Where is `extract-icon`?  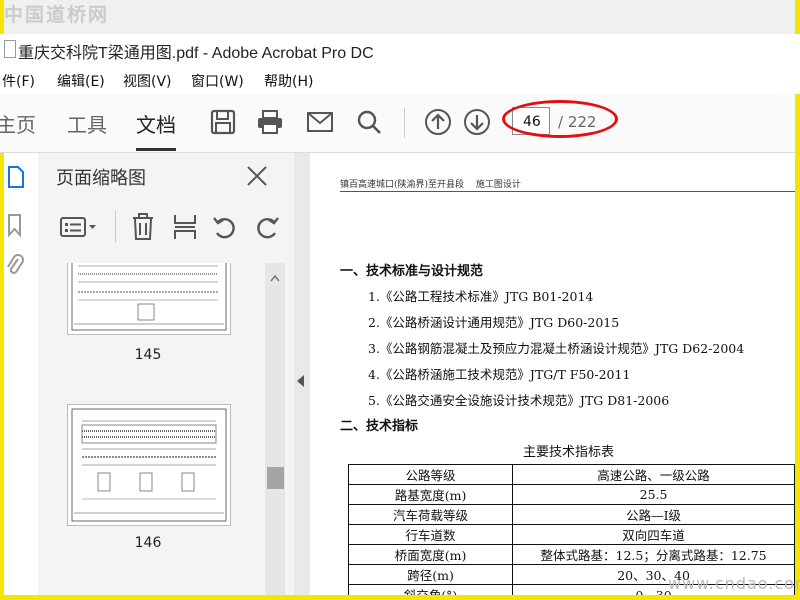
extract-icon is located at coordinates (185, 229).